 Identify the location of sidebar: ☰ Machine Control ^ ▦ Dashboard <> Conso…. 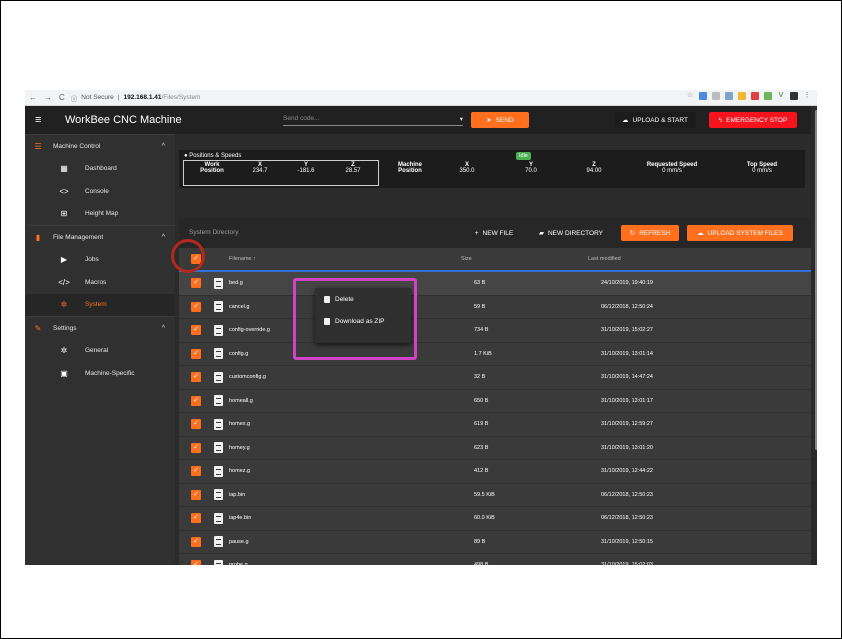
(100, 349).